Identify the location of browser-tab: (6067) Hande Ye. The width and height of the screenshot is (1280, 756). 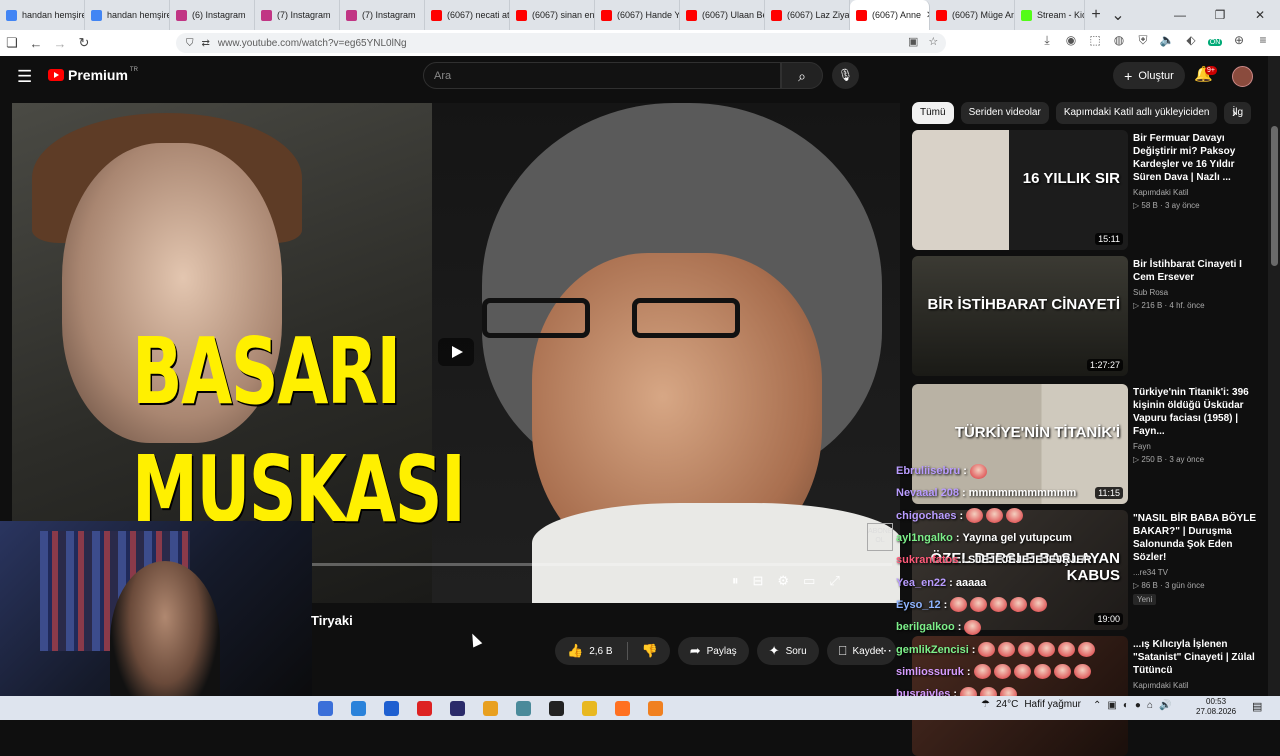
(637, 15).